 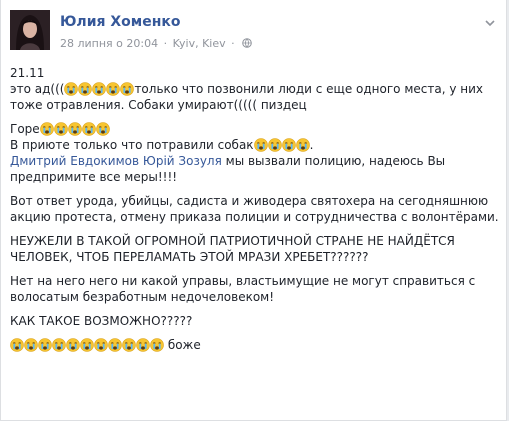 What do you see at coordinates (74, 161) in the screenshot?
I see `mention-link: Дмитрий Евдокимов` at bounding box center [74, 161].